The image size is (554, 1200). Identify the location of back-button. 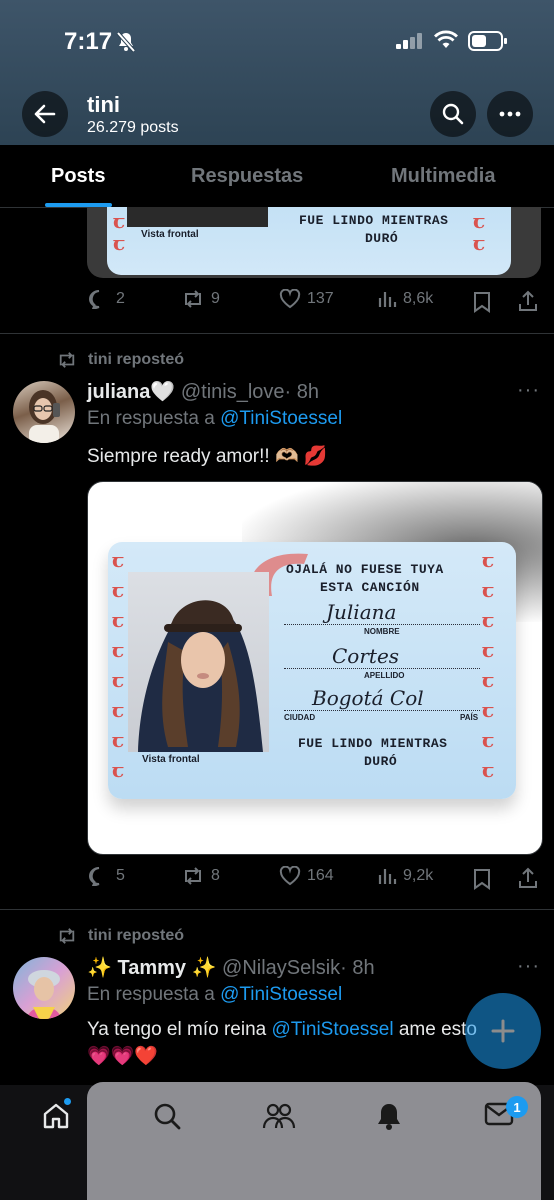
(45, 114).